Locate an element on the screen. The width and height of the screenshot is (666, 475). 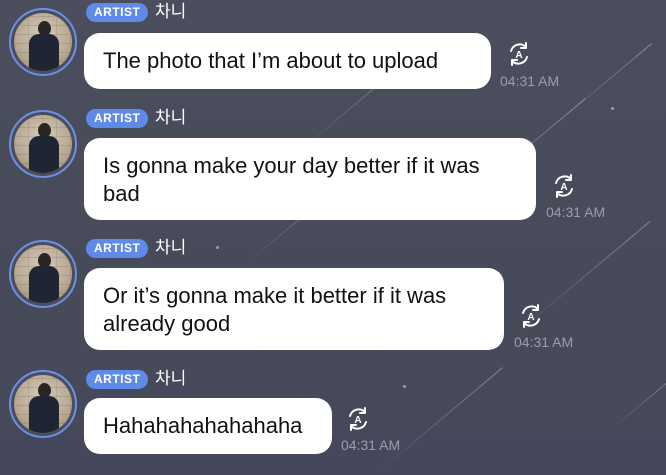
message-bubble: Hahahahahahahaha is located at coordinates (208, 426).